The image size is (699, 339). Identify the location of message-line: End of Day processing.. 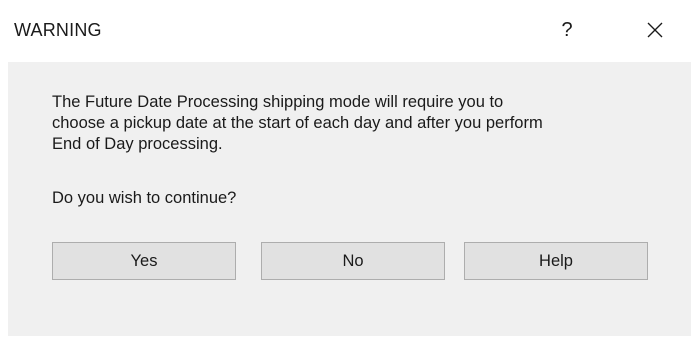
(137, 144).